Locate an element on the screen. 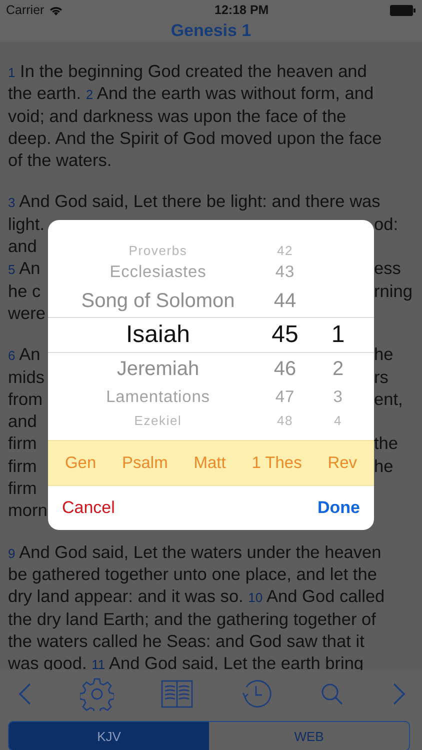  book-option: Proverbs is located at coordinates (158, 250).